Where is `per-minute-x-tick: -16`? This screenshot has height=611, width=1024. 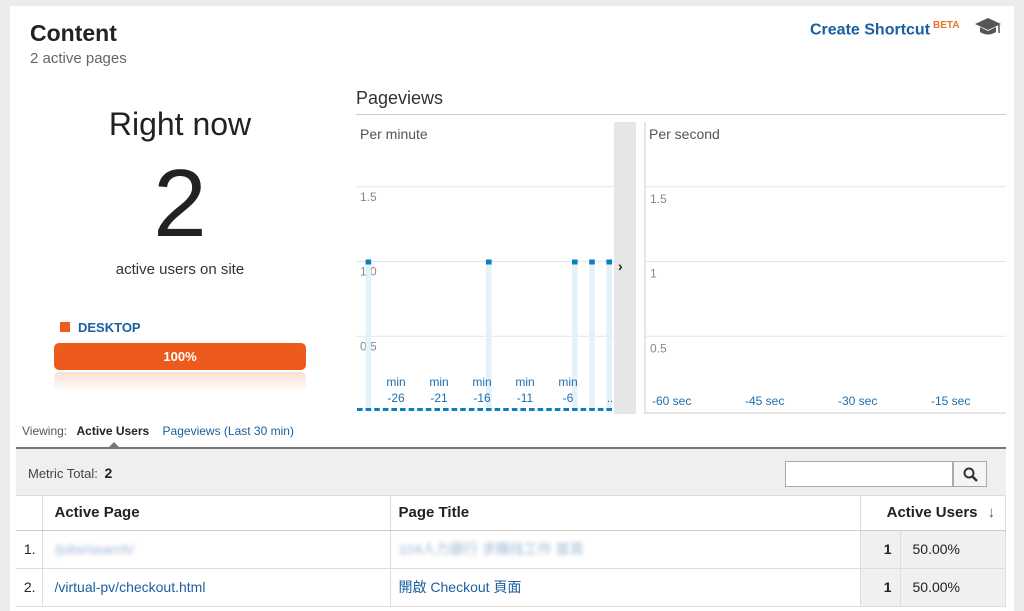 per-minute-x-tick: -16 is located at coordinates (482, 398).